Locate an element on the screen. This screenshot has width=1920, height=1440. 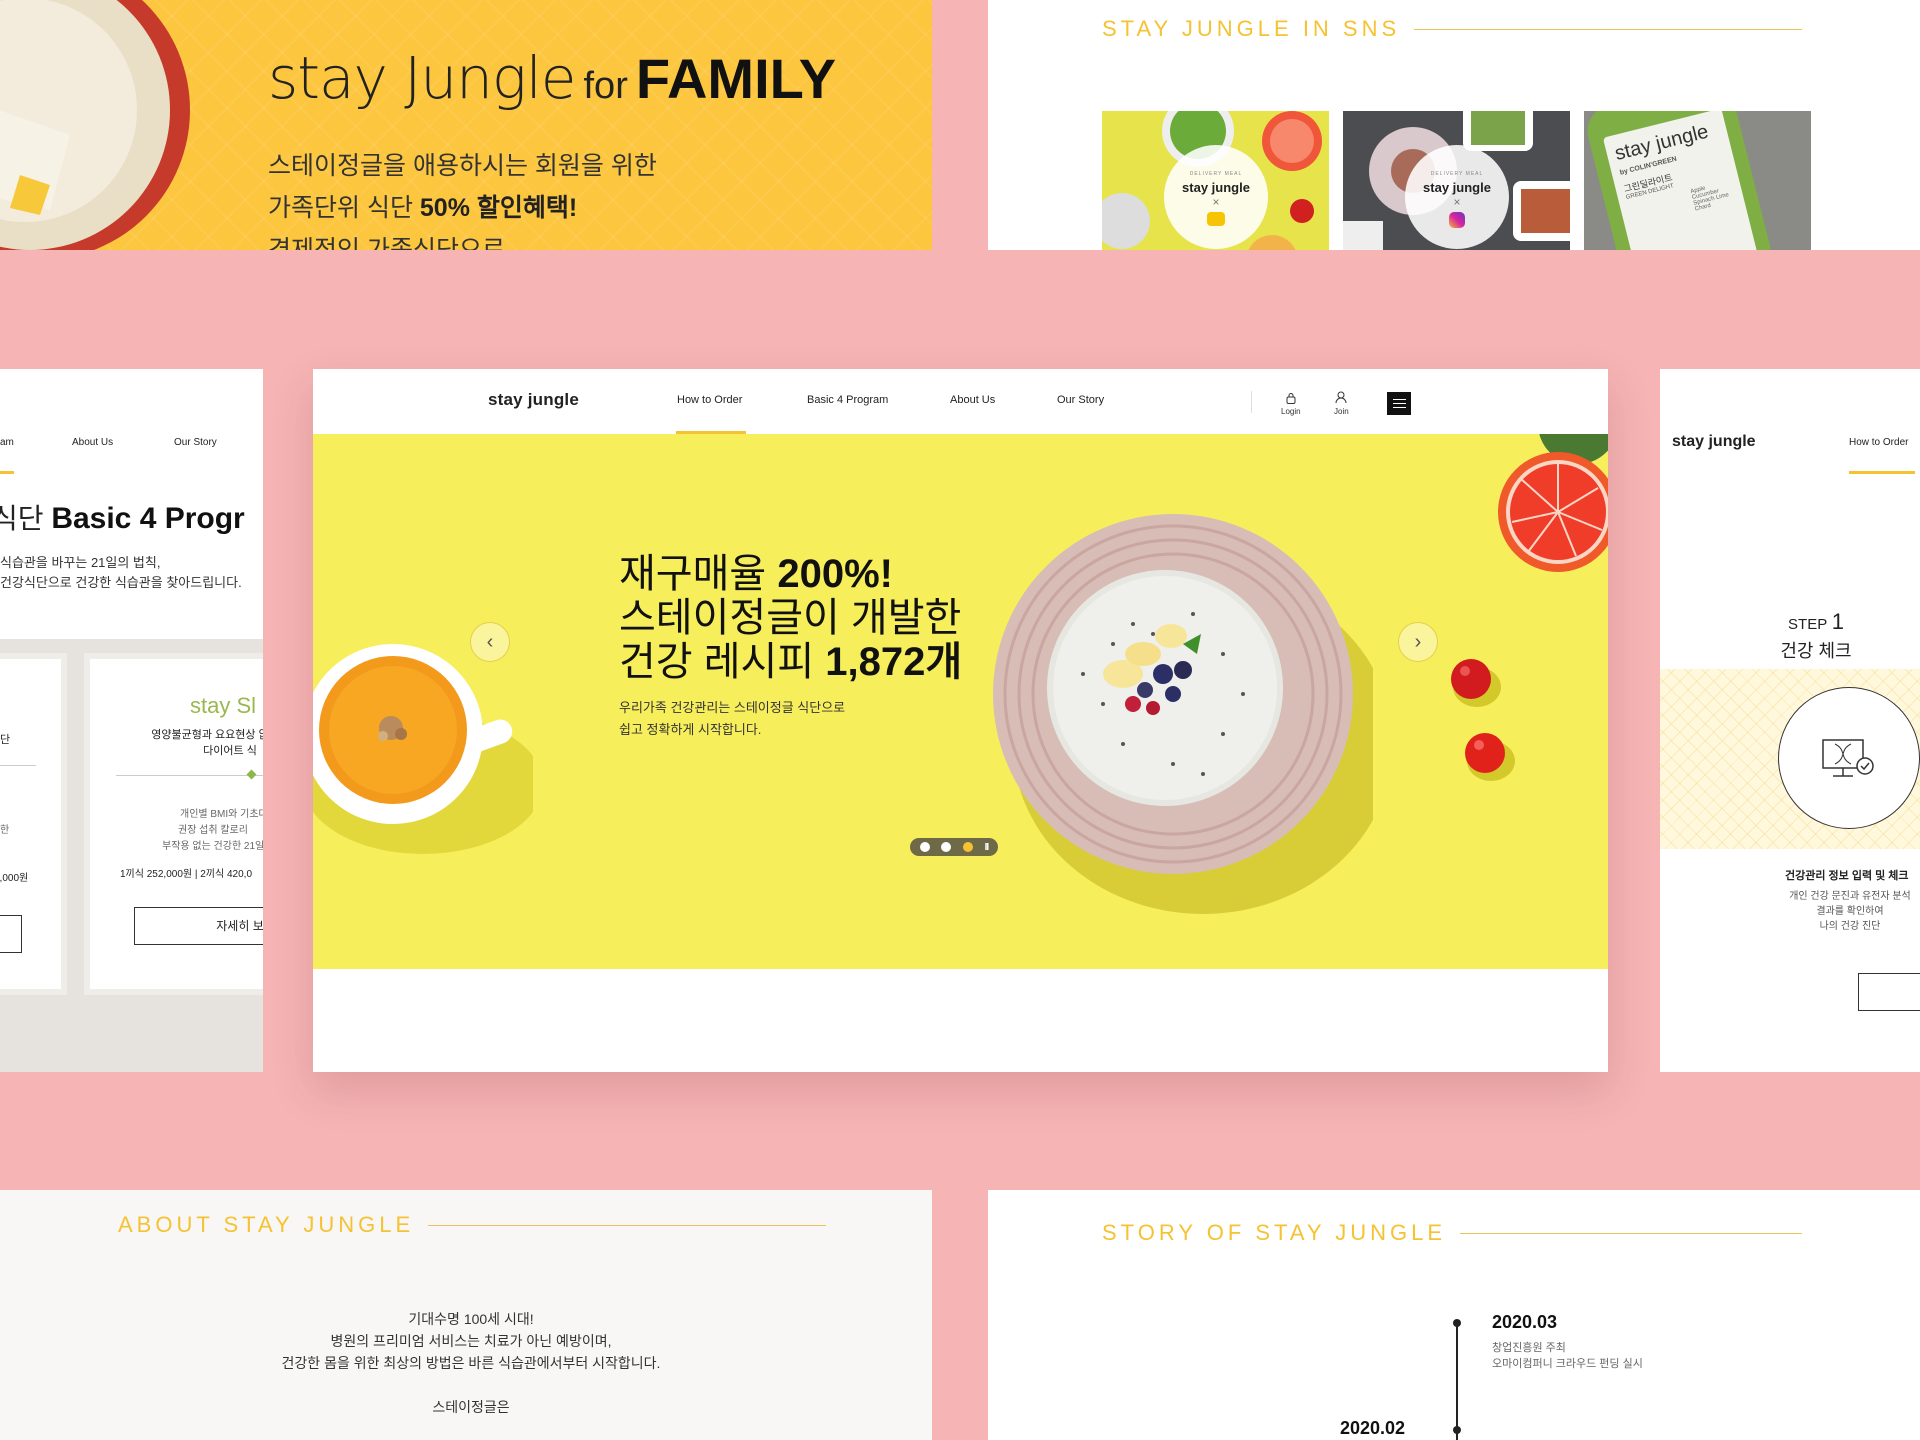
chevron-left-icon: ‹ is located at coordinates (490, 641).